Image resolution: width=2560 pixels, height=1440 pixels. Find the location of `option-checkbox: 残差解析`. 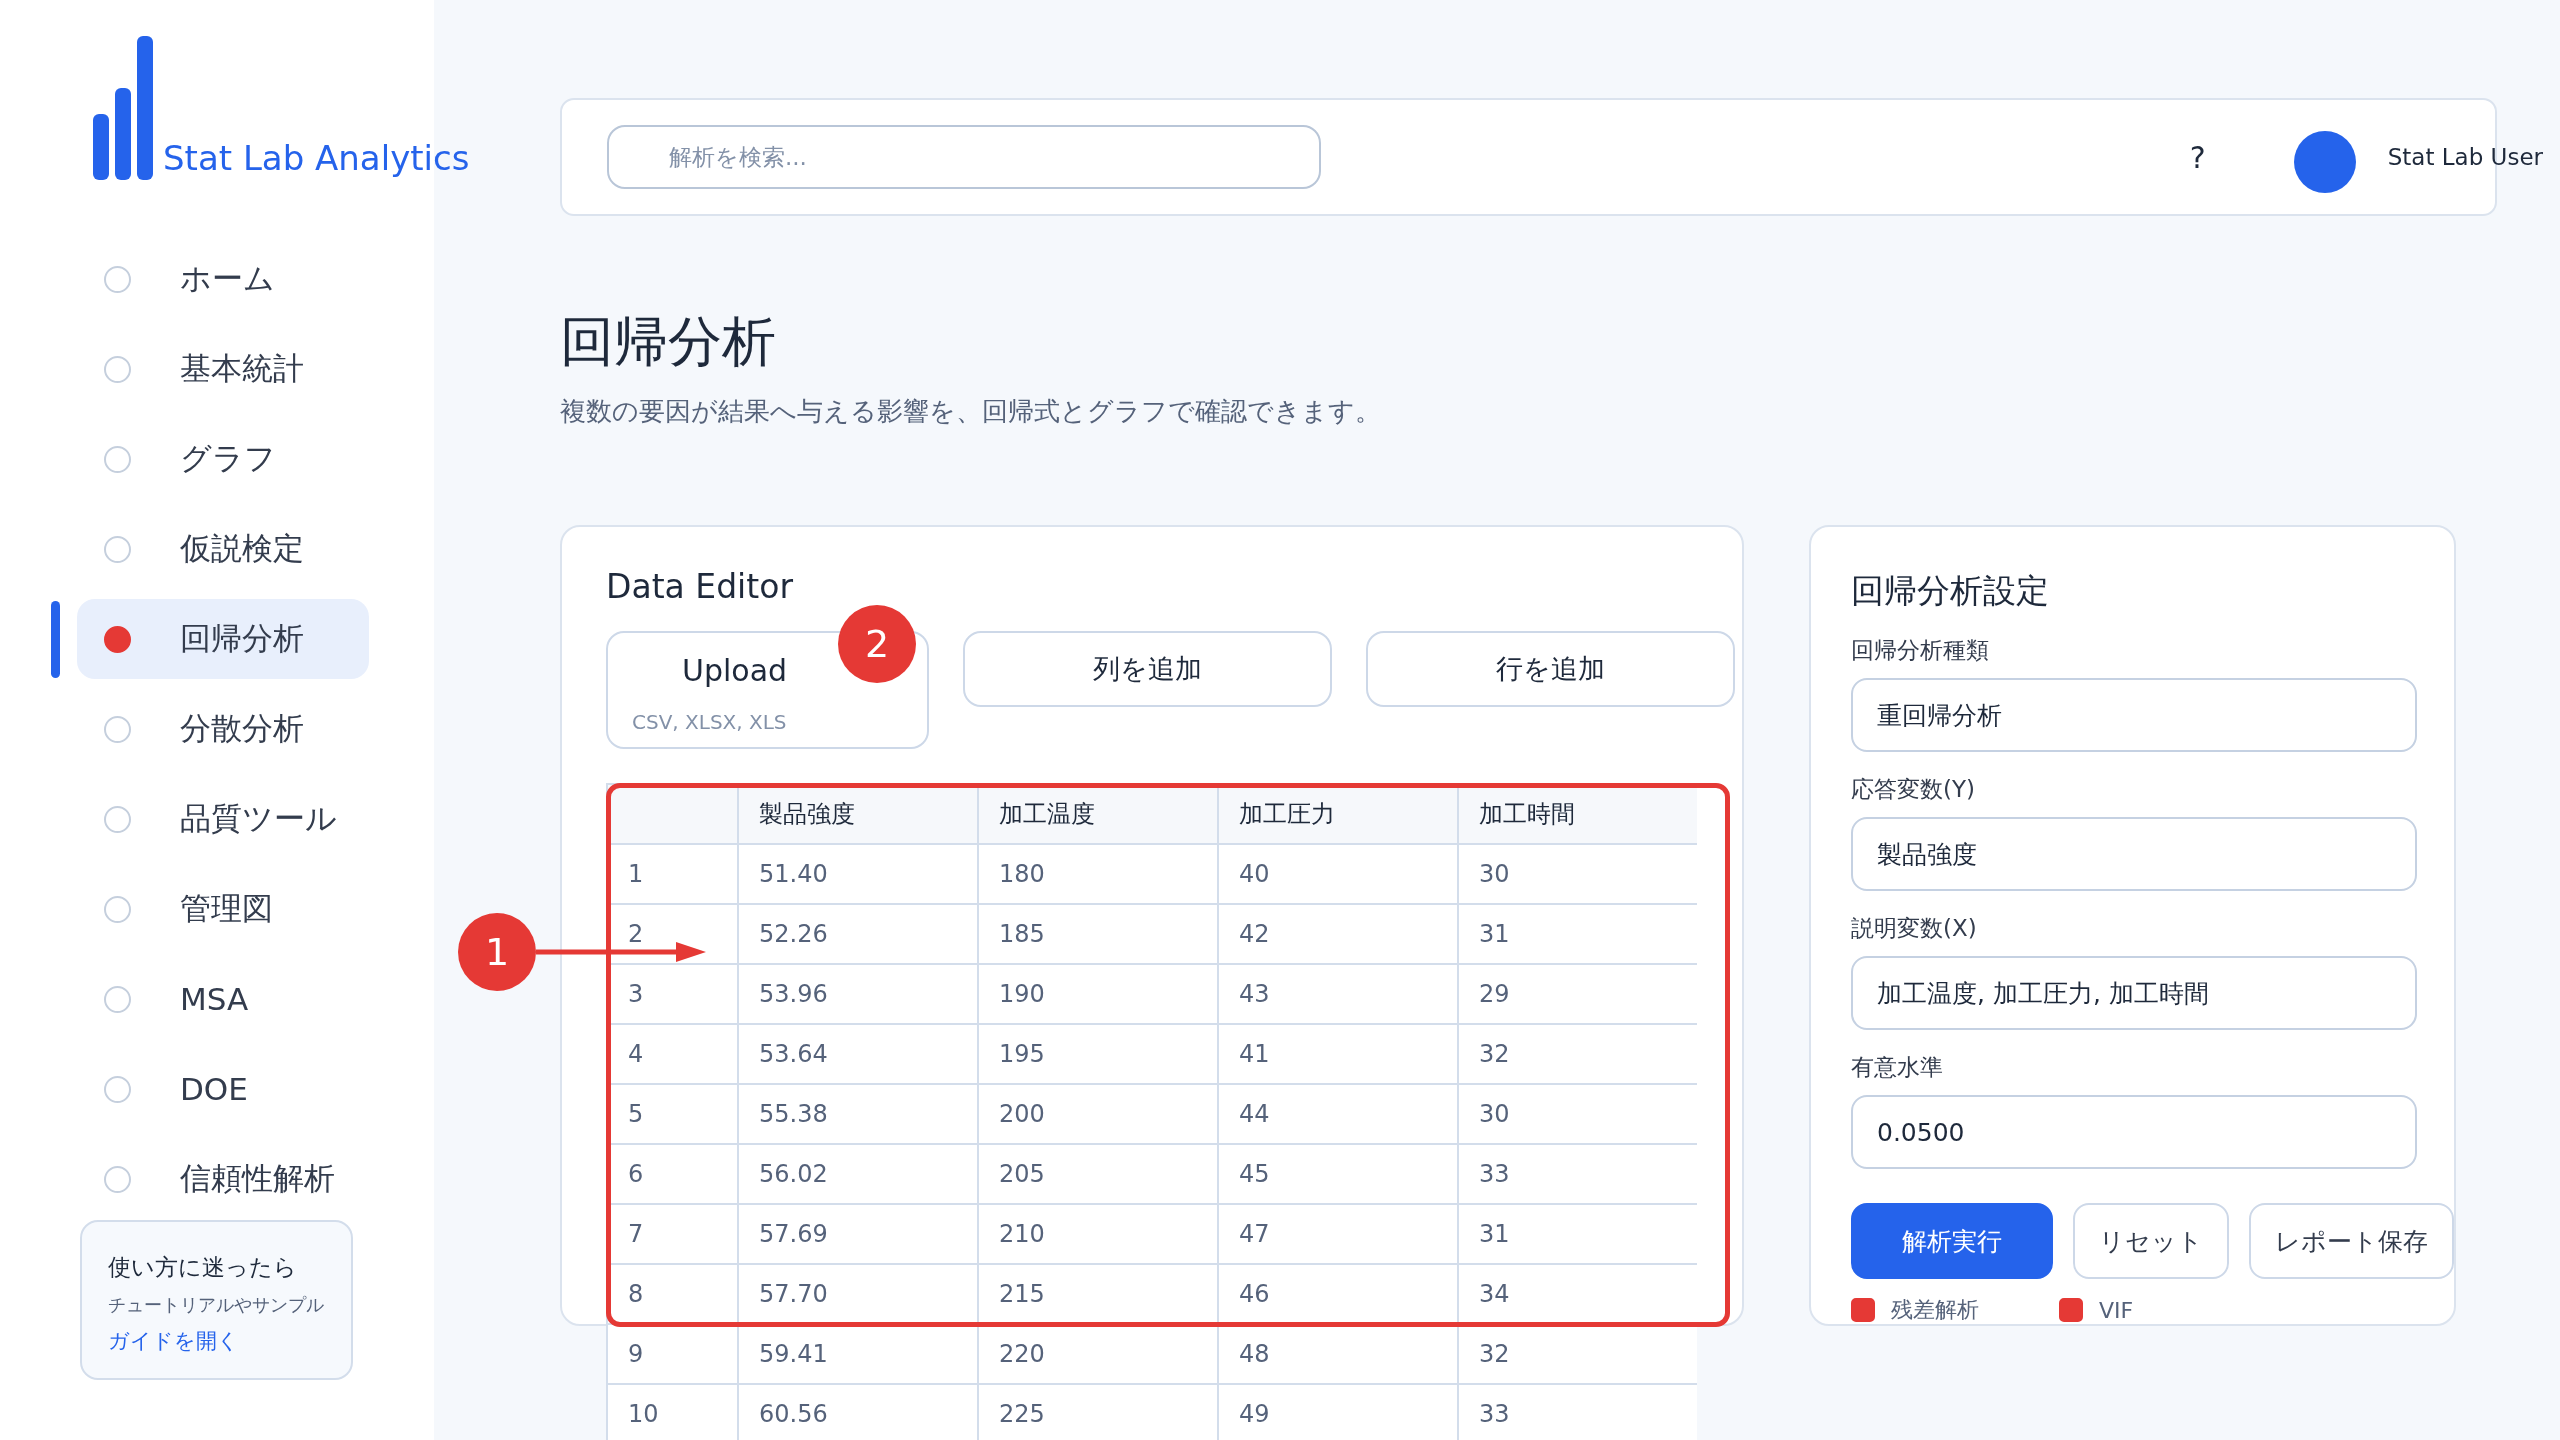

option-checkbox: 残差解析 is located at coordinates (1915, 1310).